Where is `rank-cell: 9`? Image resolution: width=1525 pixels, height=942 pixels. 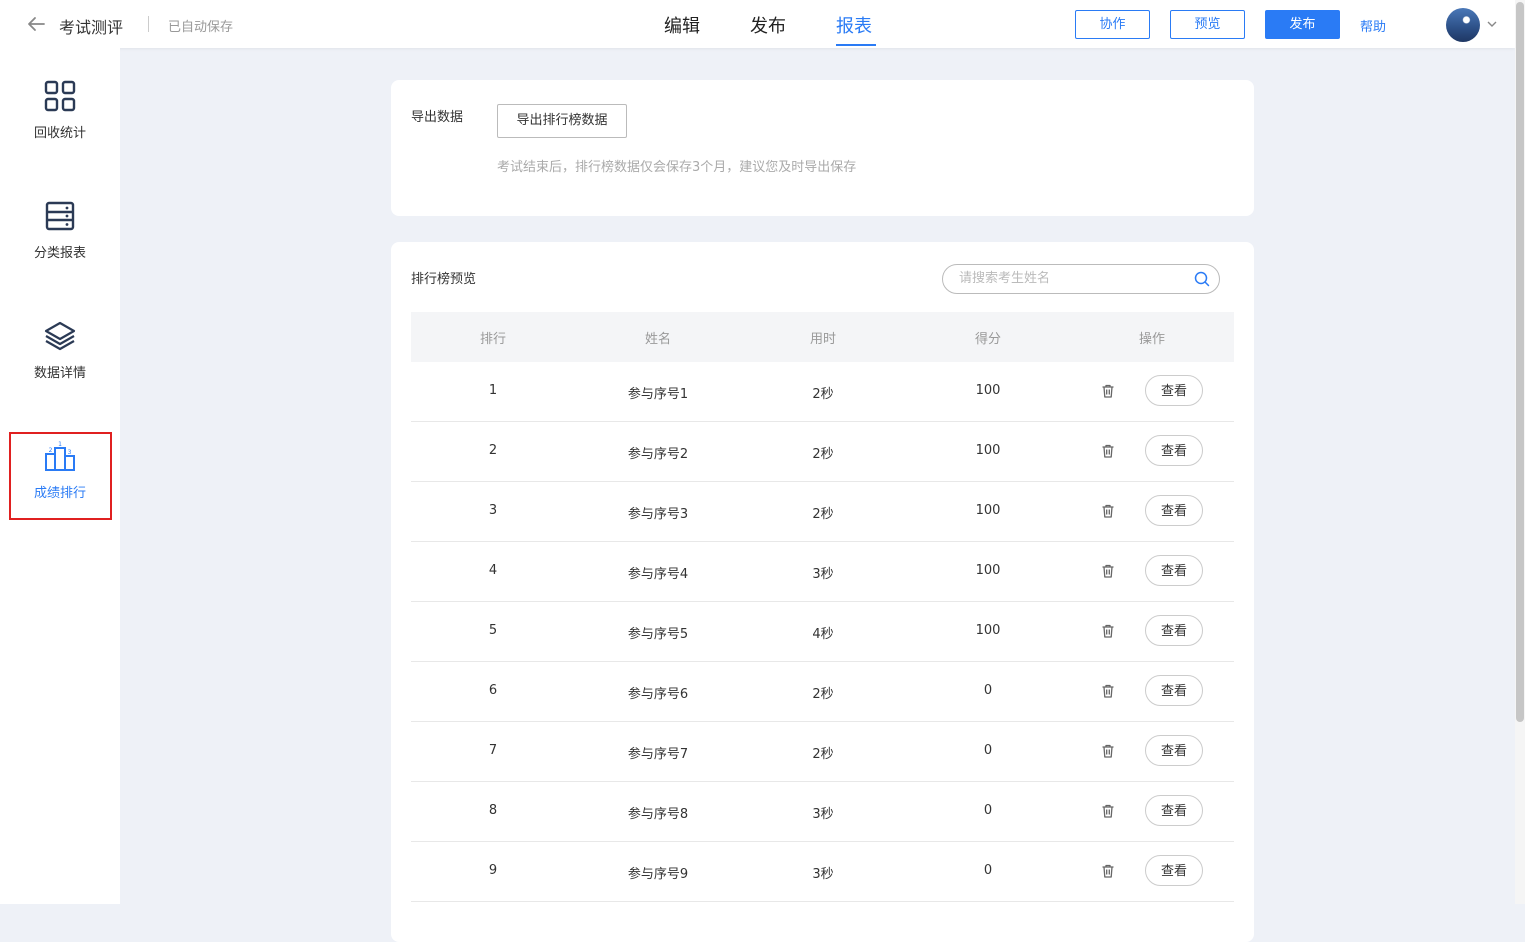 rank-cell: 9 is located at coordinates (493, 870).